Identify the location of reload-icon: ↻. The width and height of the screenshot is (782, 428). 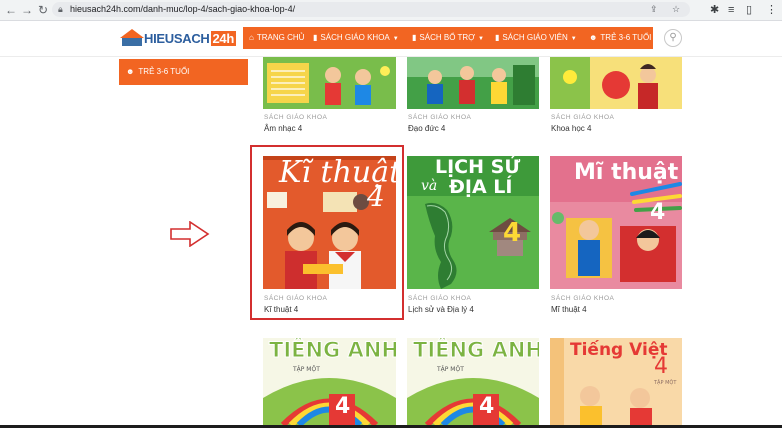
(43, 10).